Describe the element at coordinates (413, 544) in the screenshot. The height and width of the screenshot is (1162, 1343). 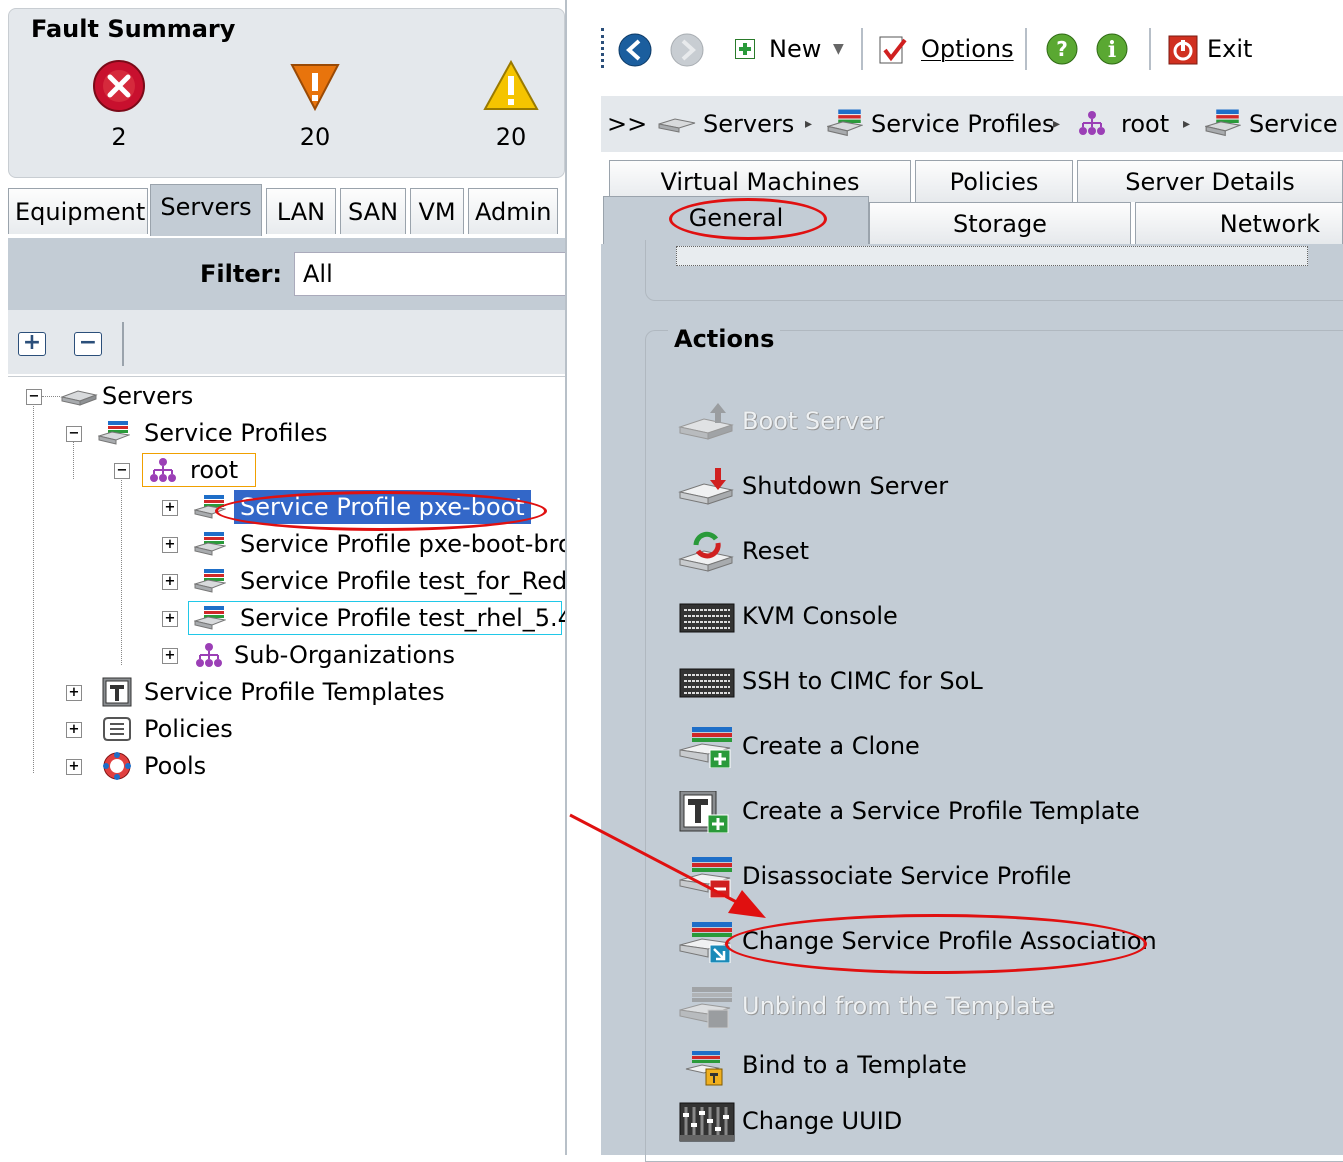
I see `tree-label-sp-pxe-boot-brok: Service Profile pxe-boot-brok` at that location.